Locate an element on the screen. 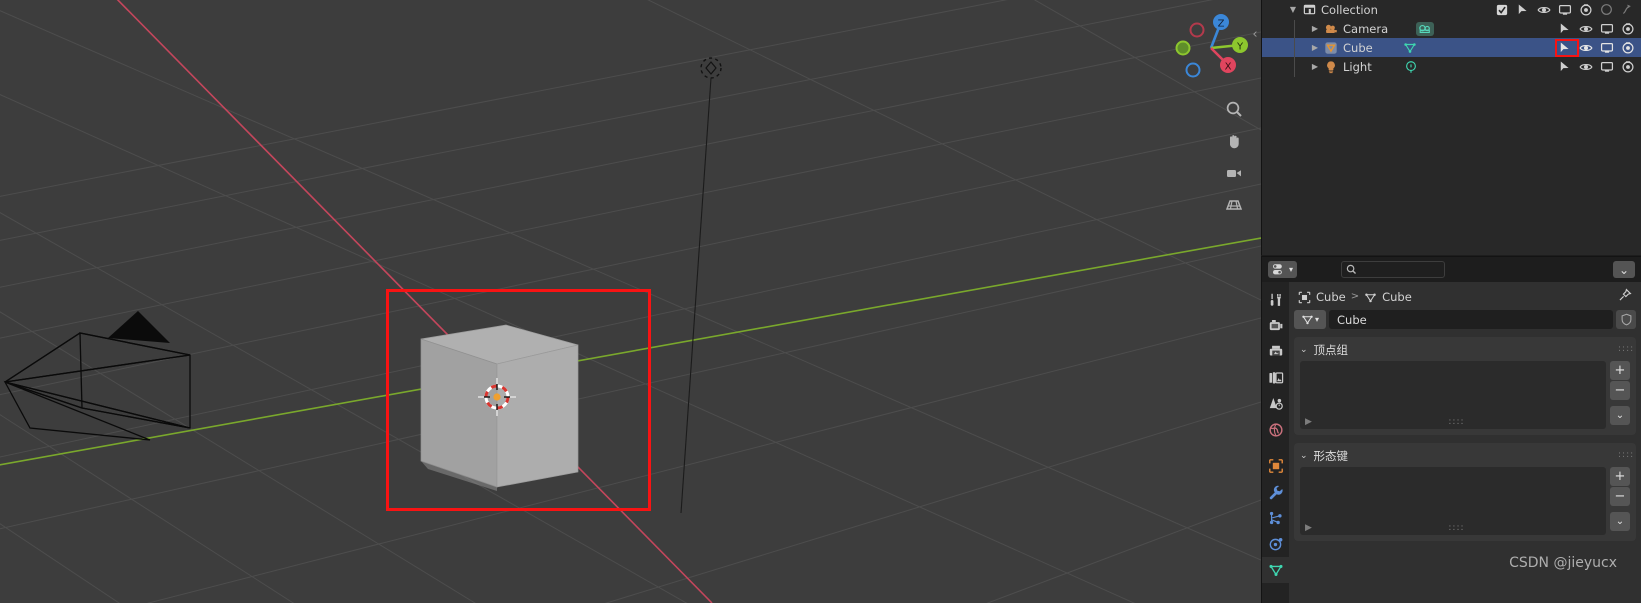 The height and width of the screenshot is (603, 1641). panel-title-shape-keys: 形态键 is located at coordinates (1331, 455).